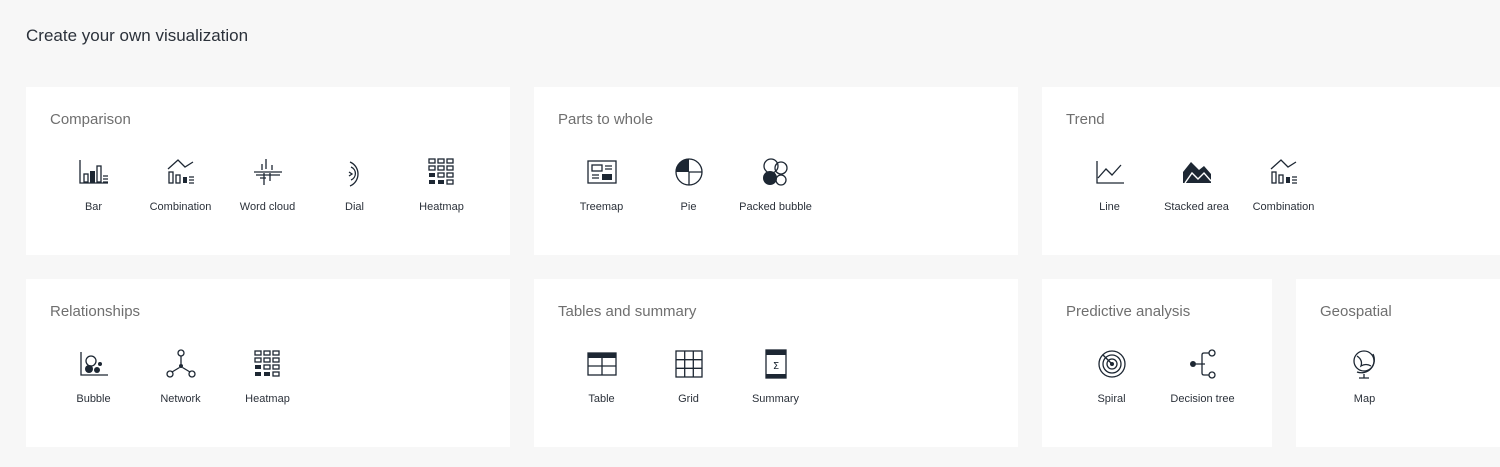  What do you see at coordinates (1111, 364) in the screenshot?
I see `spiral-icon` at bounding box center [1111, 364].